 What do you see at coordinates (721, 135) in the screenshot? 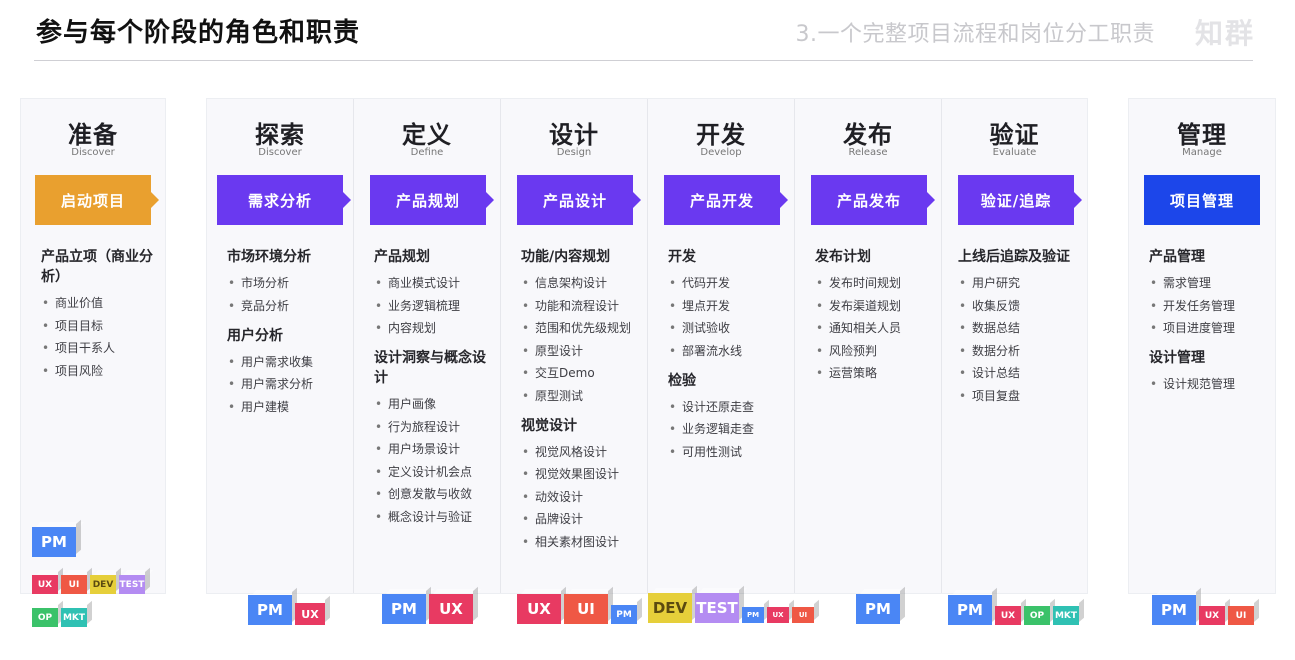
I see `stage-name: 开发` at bounding box center [721, 135].